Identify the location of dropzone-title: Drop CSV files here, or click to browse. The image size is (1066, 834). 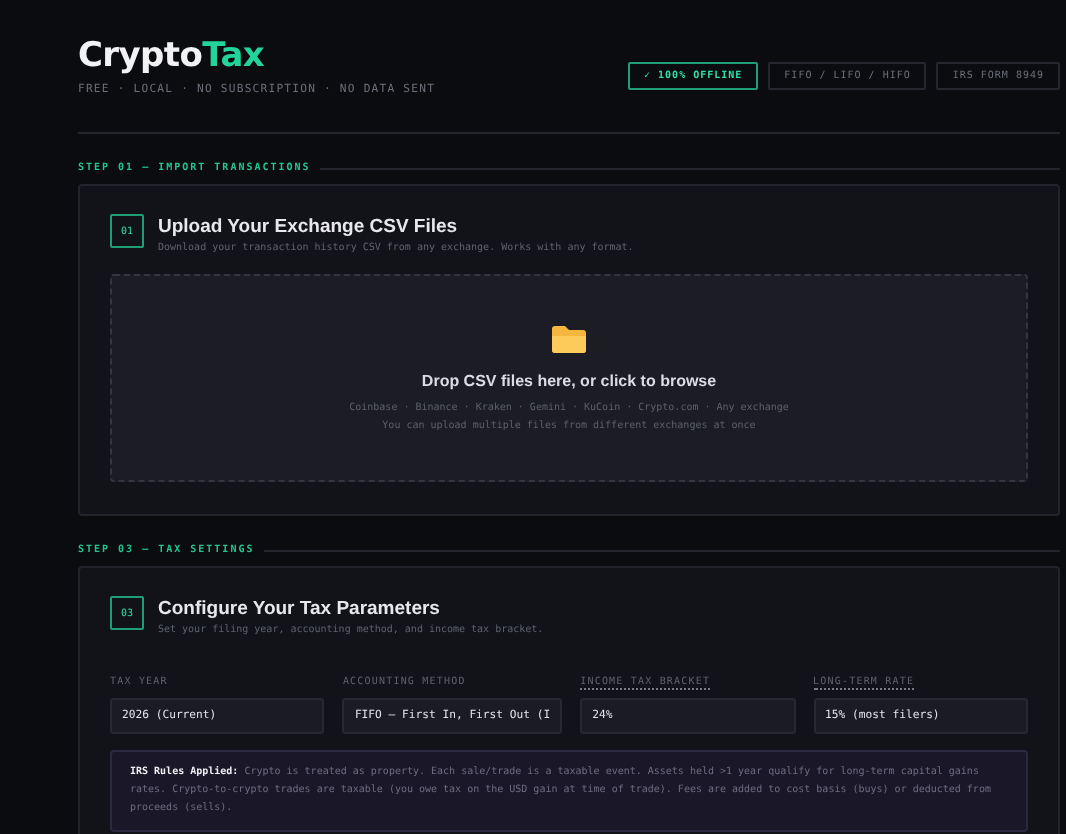
(569, 381).